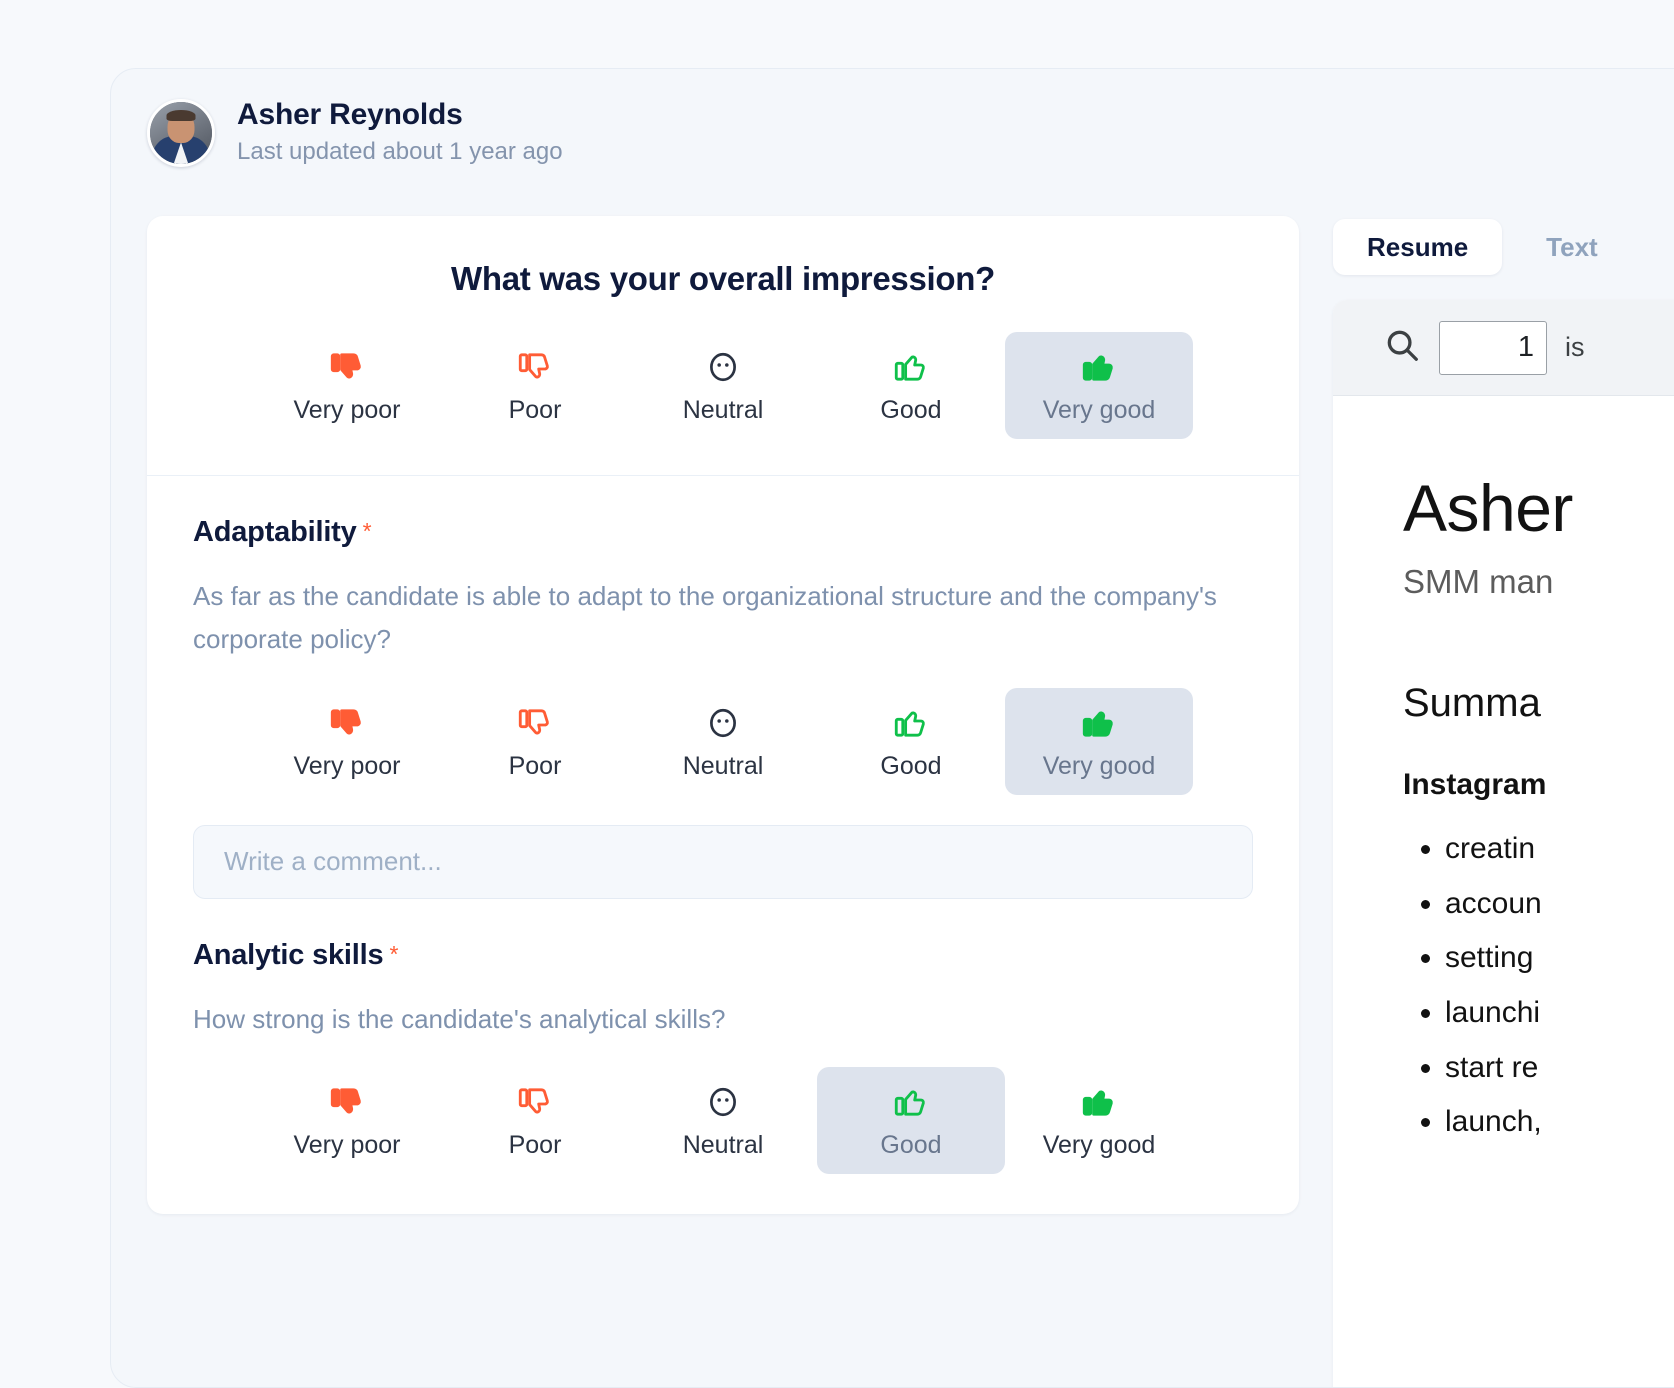  What do you see at coordinates (1475, 785) in the screenshot?
I see `resume-subsection-heading: Instagram` at bounding box center [1475, 785].